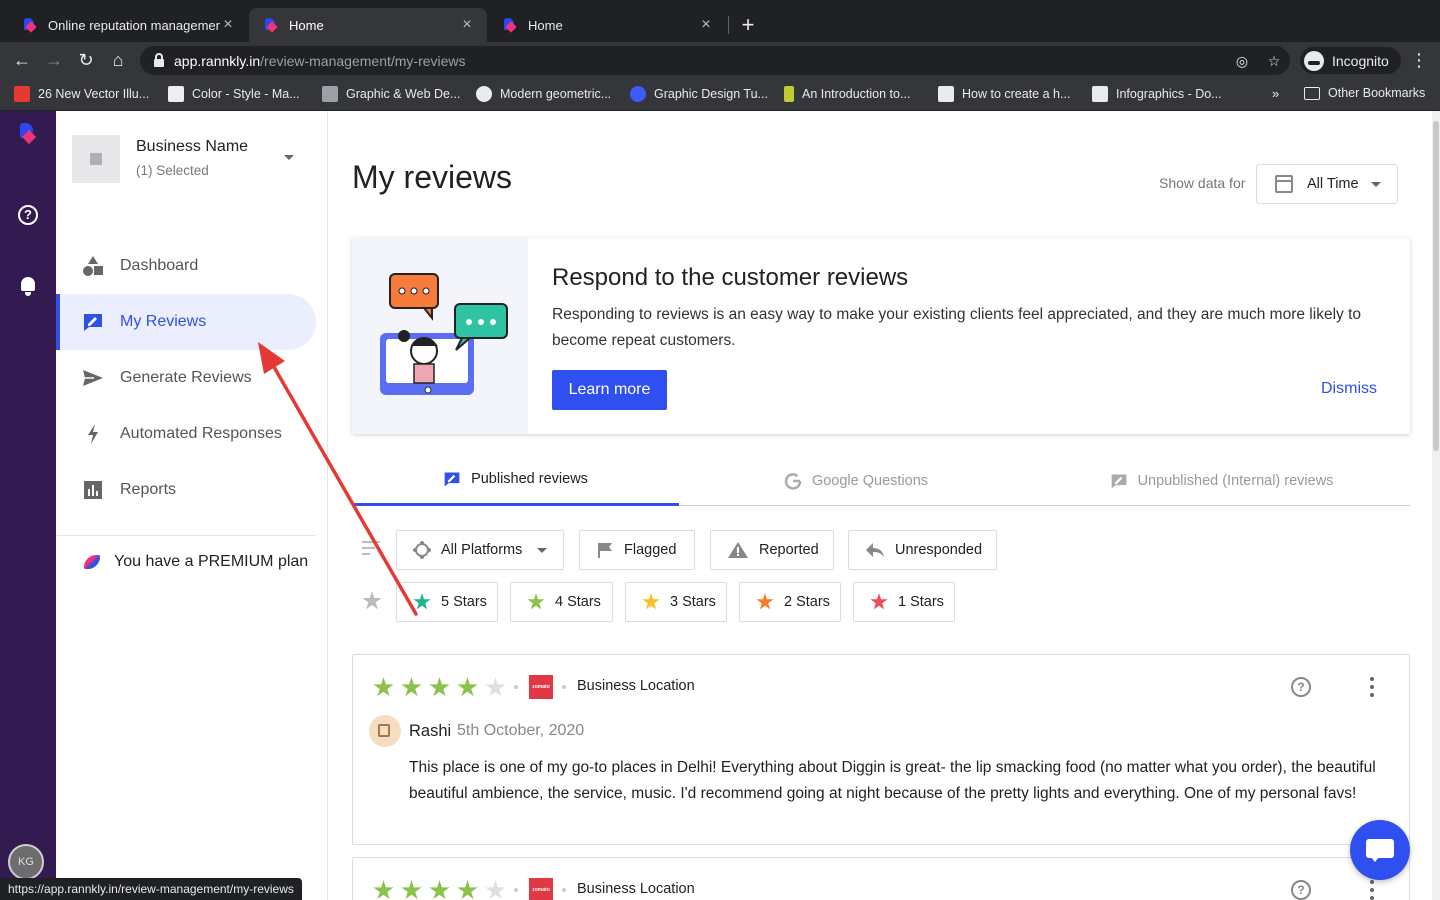 The height and width of the screenshot is (900, 1440). What do you see at coordinates (192, 160) in the screenshot?
I see `business-selector: Business Name (1) Selected` at bounding box center [192, 160].